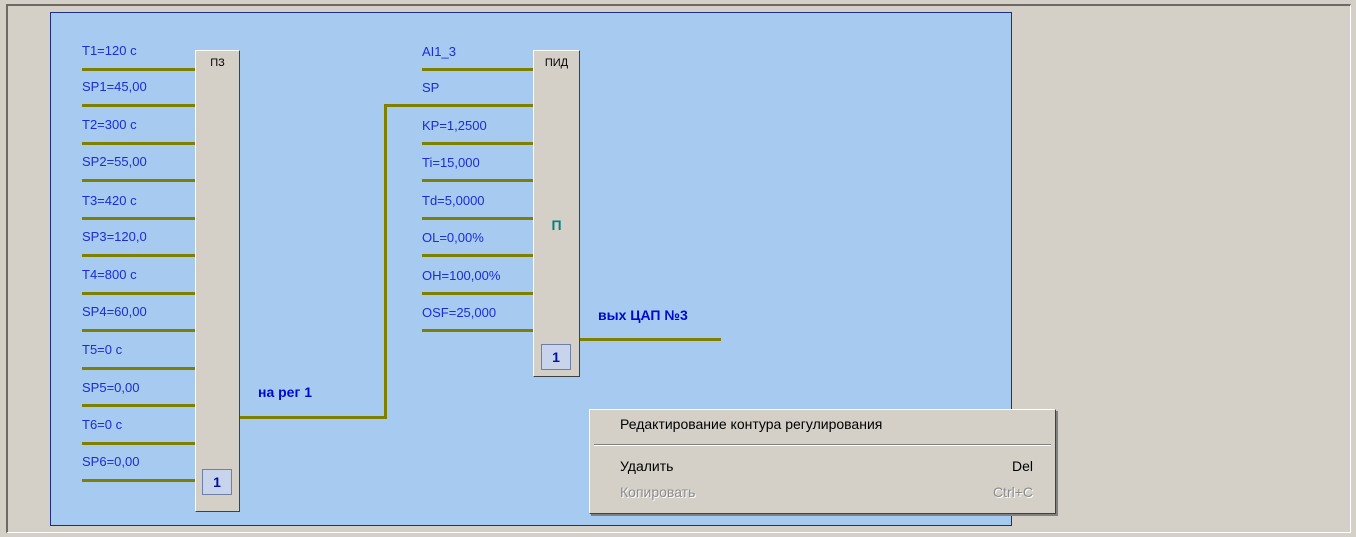  I want to click on pid-input-4: Ti=15,000, so click(451, 162).